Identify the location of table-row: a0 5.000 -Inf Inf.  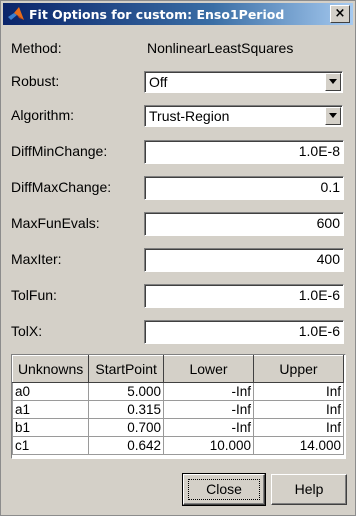
(177, 391).